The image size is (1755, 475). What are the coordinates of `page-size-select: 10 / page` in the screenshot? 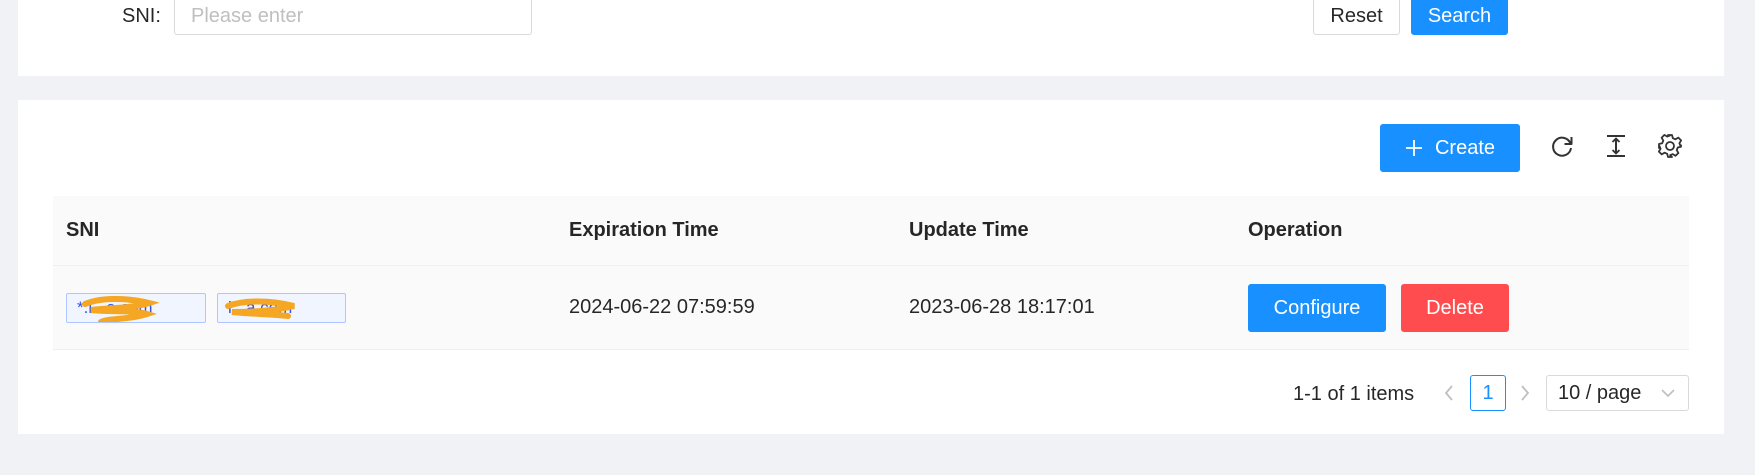 It's located at (1617, 393).